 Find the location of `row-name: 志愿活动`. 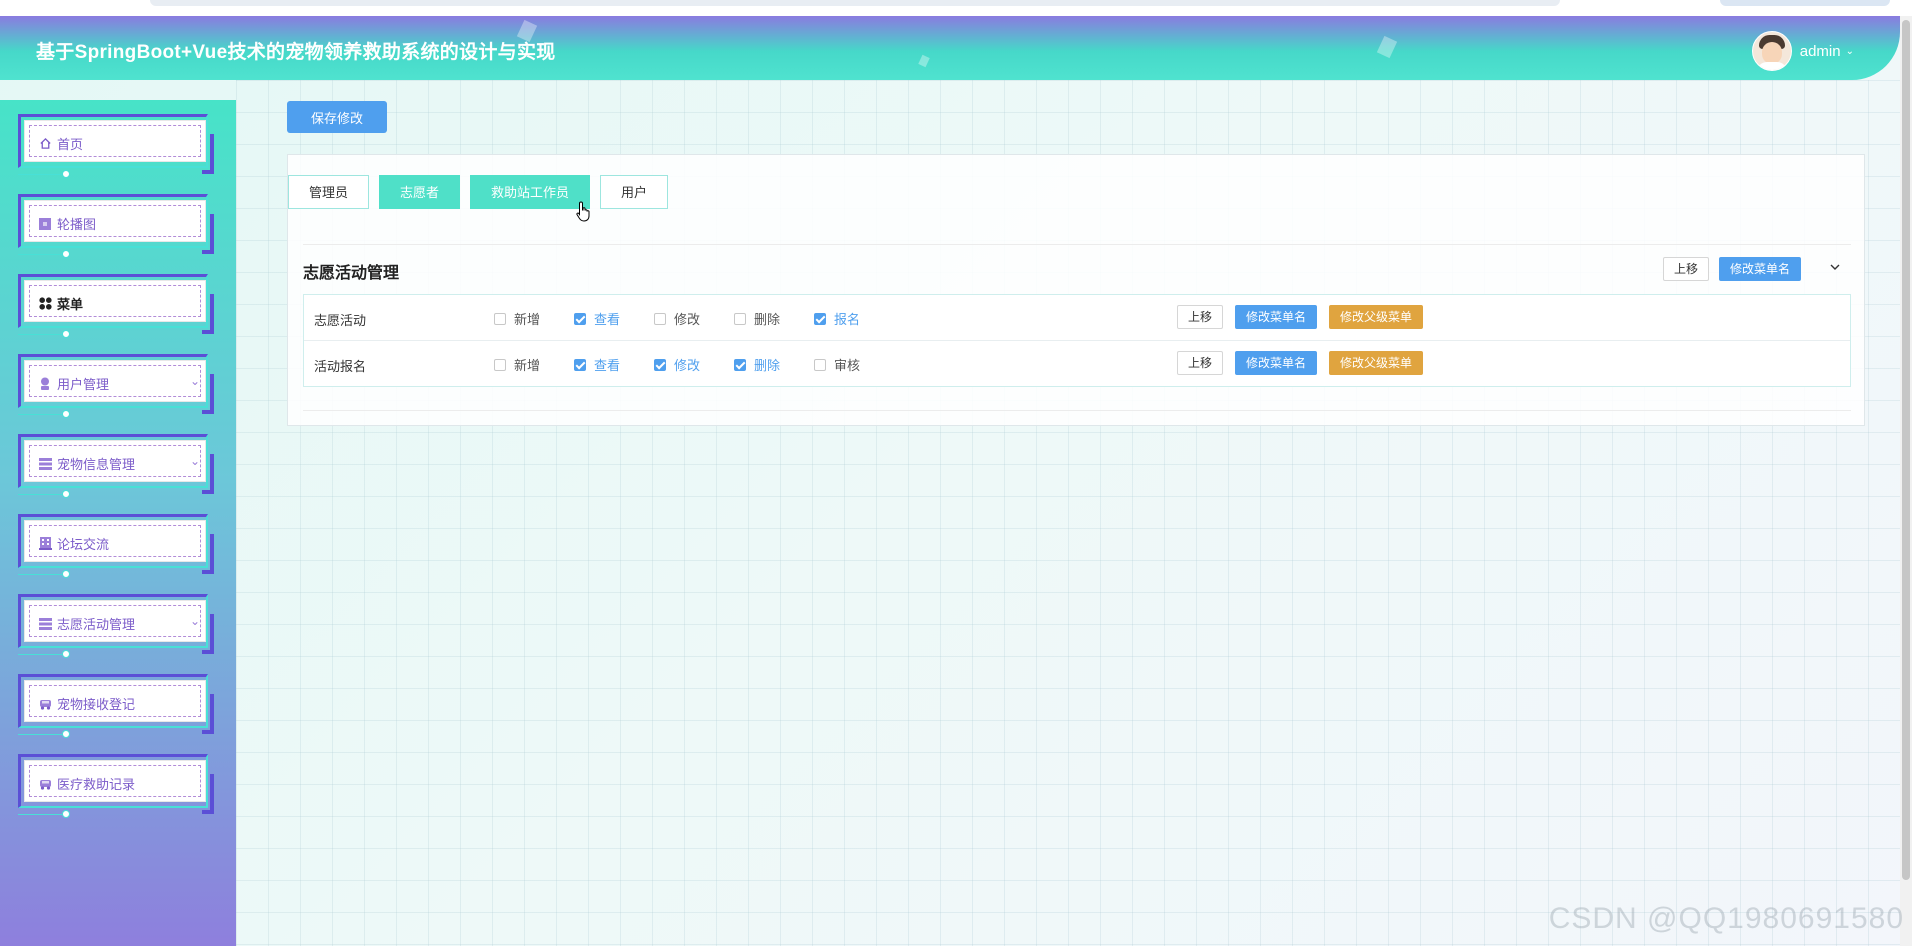

row-name: 志愿活动 is located at coordinates (340, 320).